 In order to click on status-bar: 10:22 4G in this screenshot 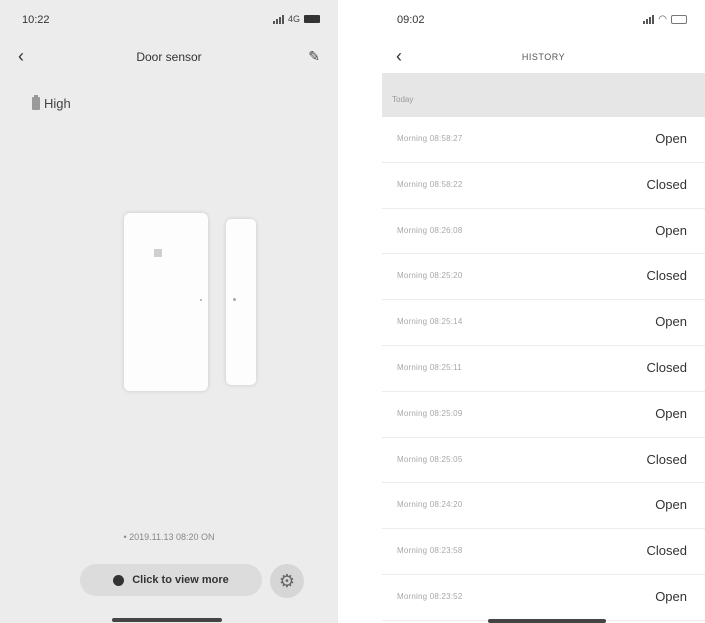, I will do `click(169, 24)`.